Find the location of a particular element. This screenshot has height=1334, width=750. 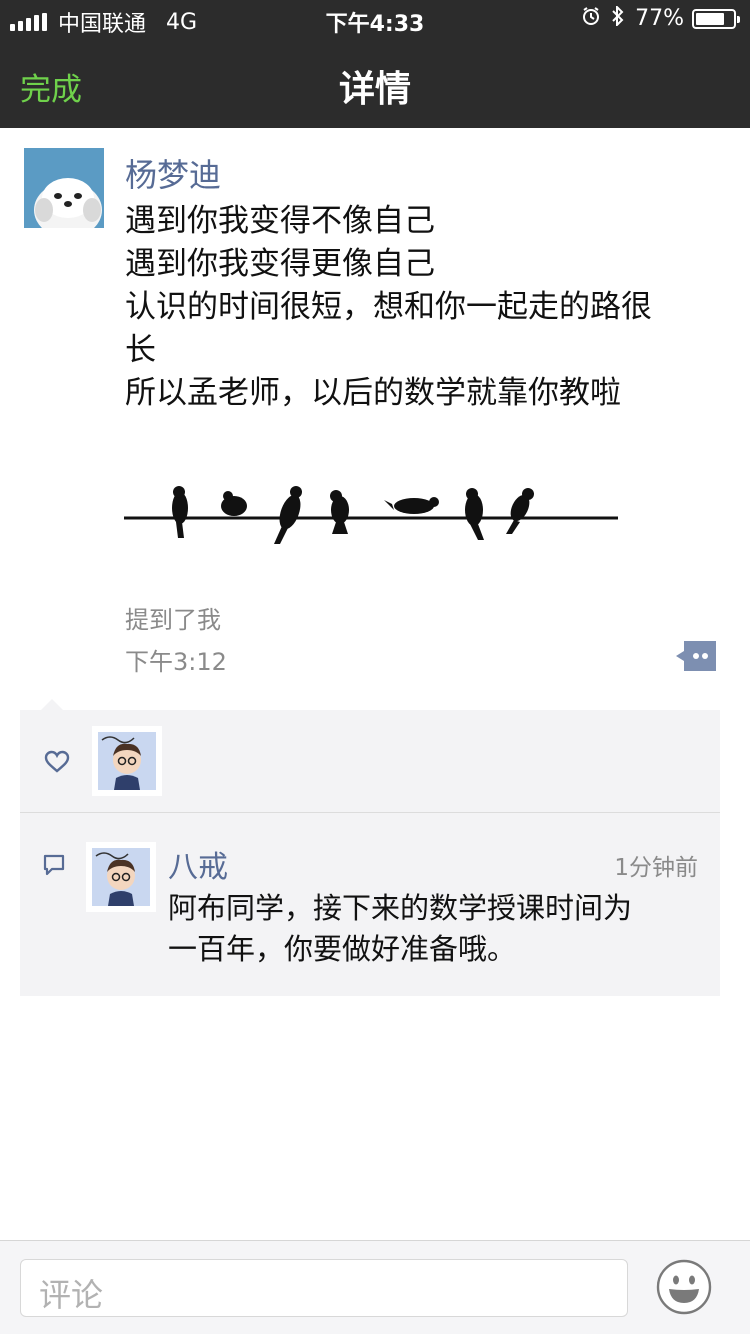

post-line: 遇到你我变得不像自己 is located at coordinates (280, 221).